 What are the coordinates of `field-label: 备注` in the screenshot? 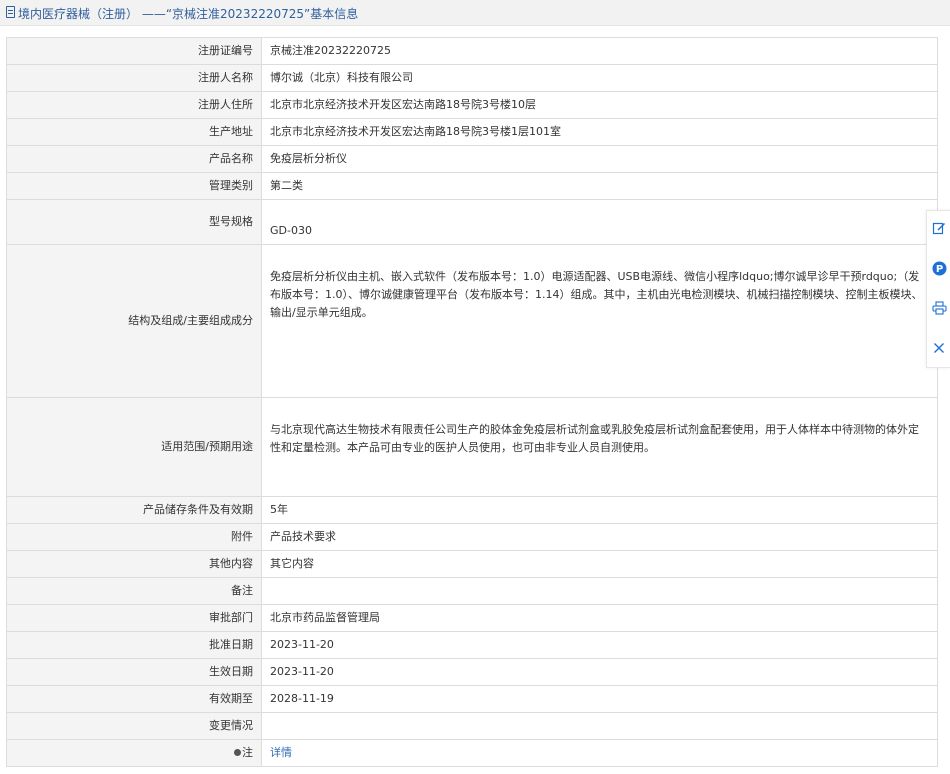 It's located at (134, 591).